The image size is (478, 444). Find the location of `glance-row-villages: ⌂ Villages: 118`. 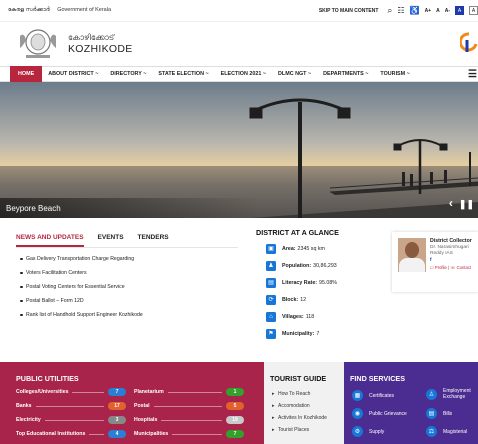

glance-row-villages: ⌂ Villages: 118 is located at coordinates (328, 316).